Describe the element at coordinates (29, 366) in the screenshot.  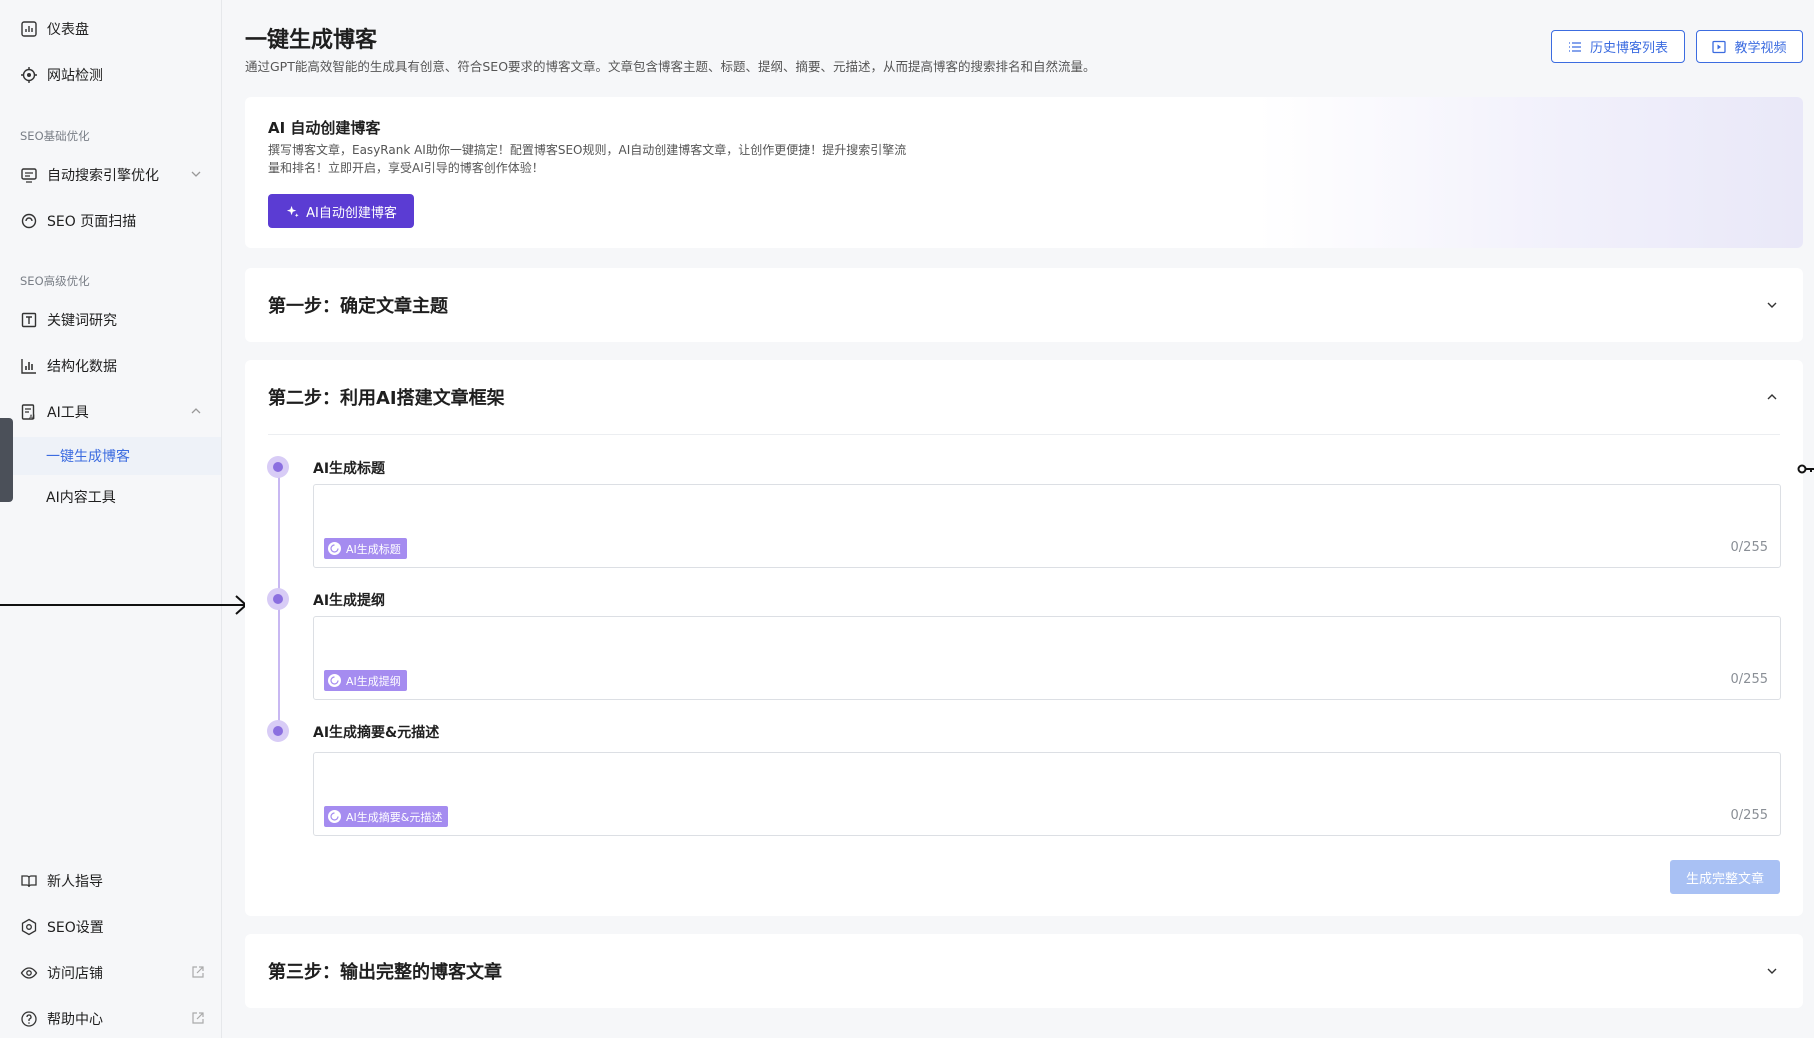
I see `bar-chart-icon` at that location.